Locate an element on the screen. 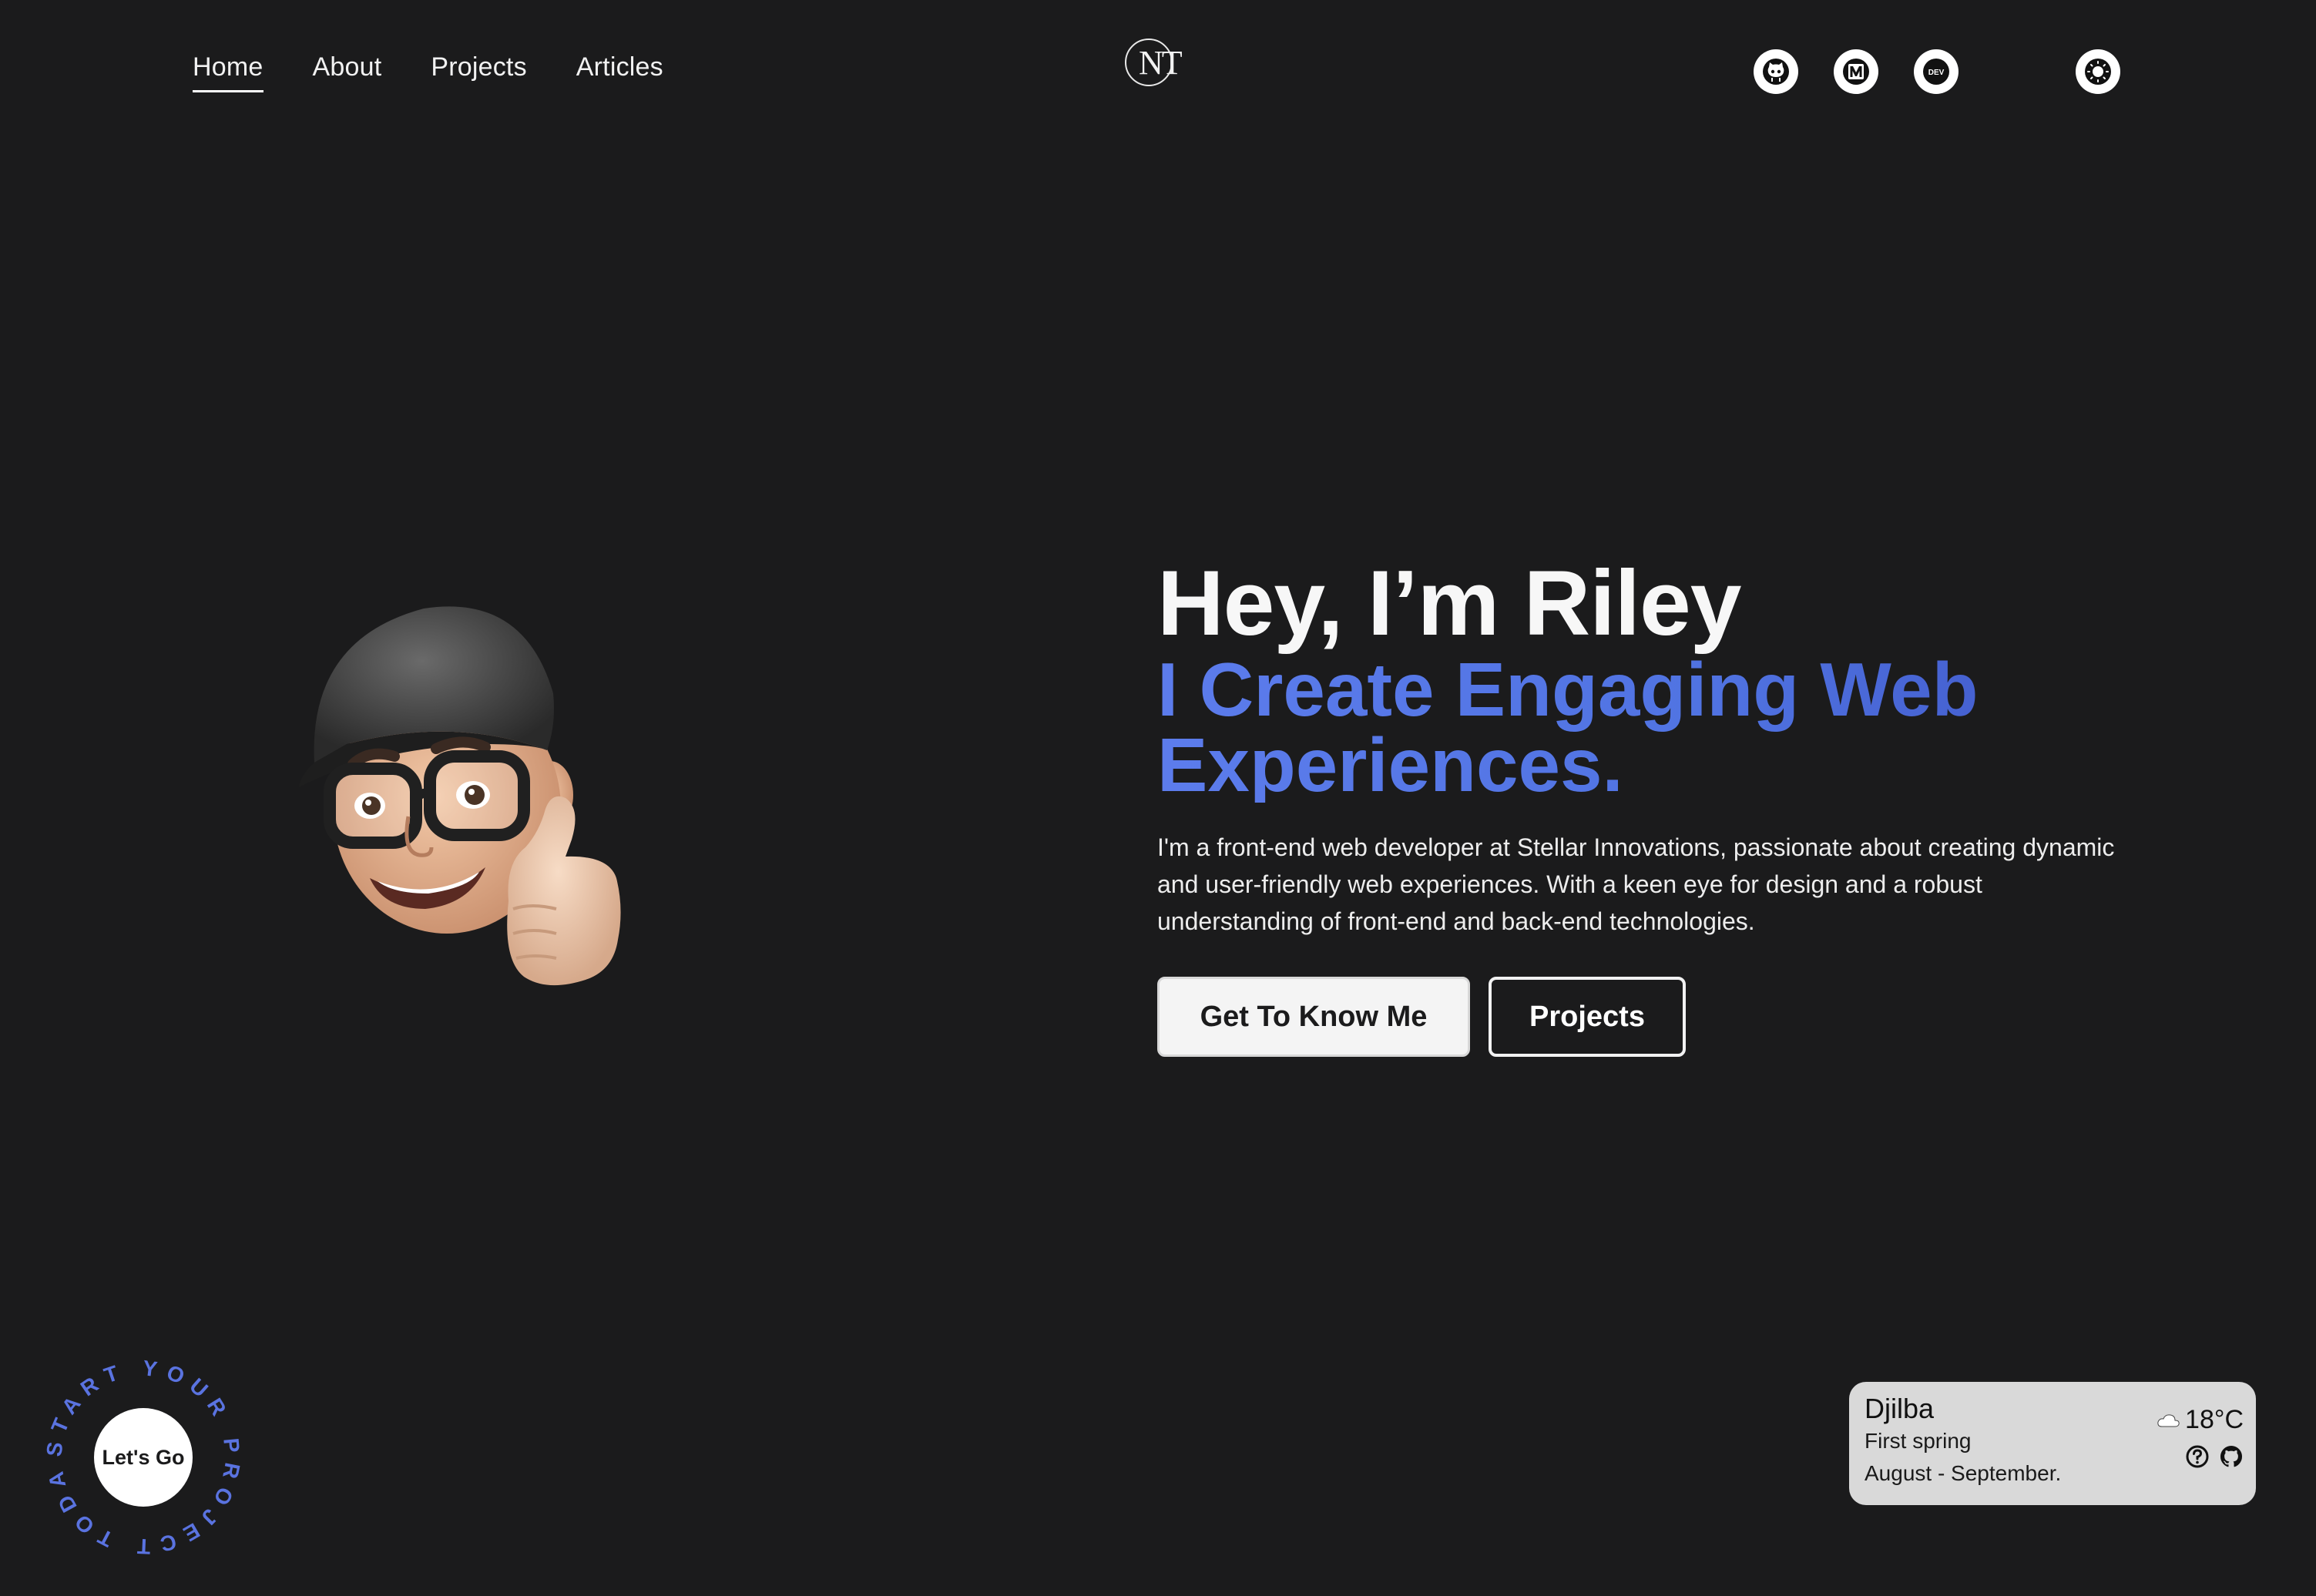  main-nav: Home About Projects Articles is located at coordinates (428, 72).